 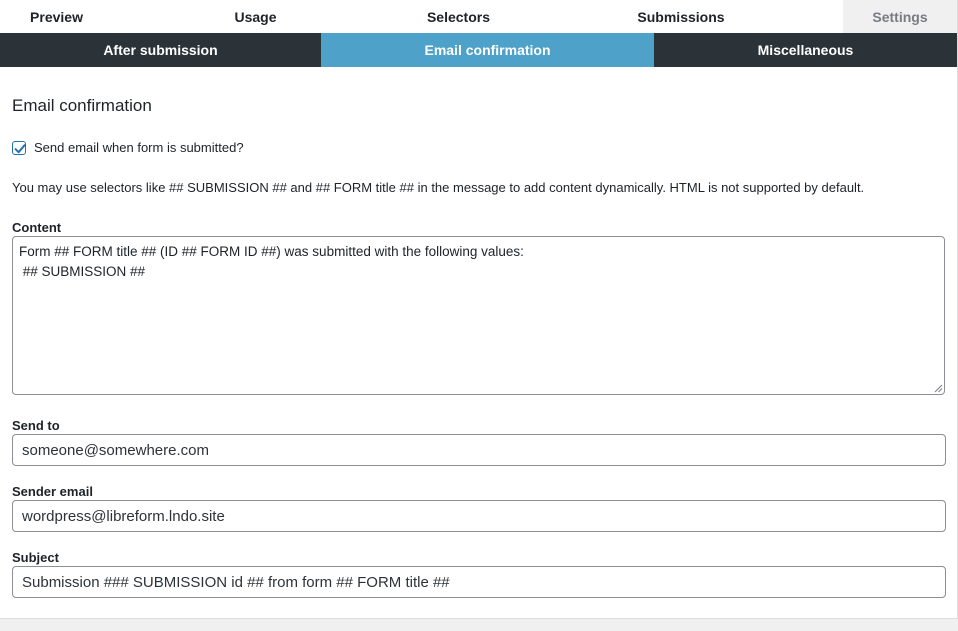 I want to click on sender-email-input: wordpress@libreform.lndo.site, so click(x=479, y=516).